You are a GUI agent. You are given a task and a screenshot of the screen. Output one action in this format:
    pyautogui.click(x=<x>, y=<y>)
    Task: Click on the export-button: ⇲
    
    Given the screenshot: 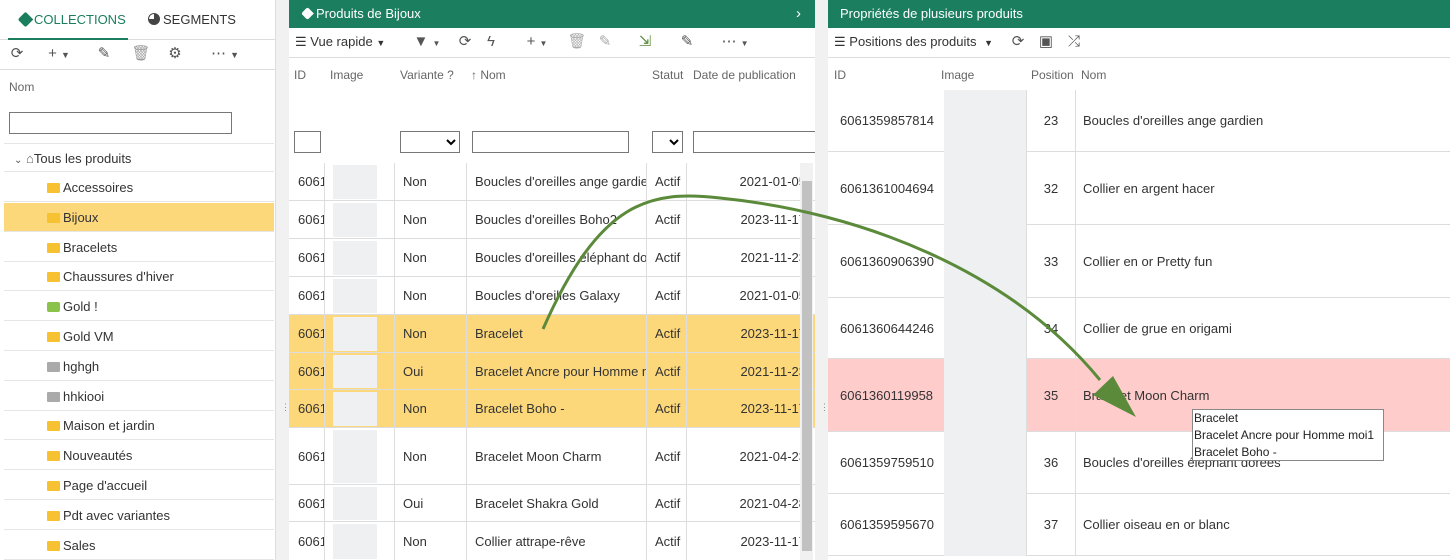 What is the action you would take?
    pyautogui.click(x=645, y=42)
    